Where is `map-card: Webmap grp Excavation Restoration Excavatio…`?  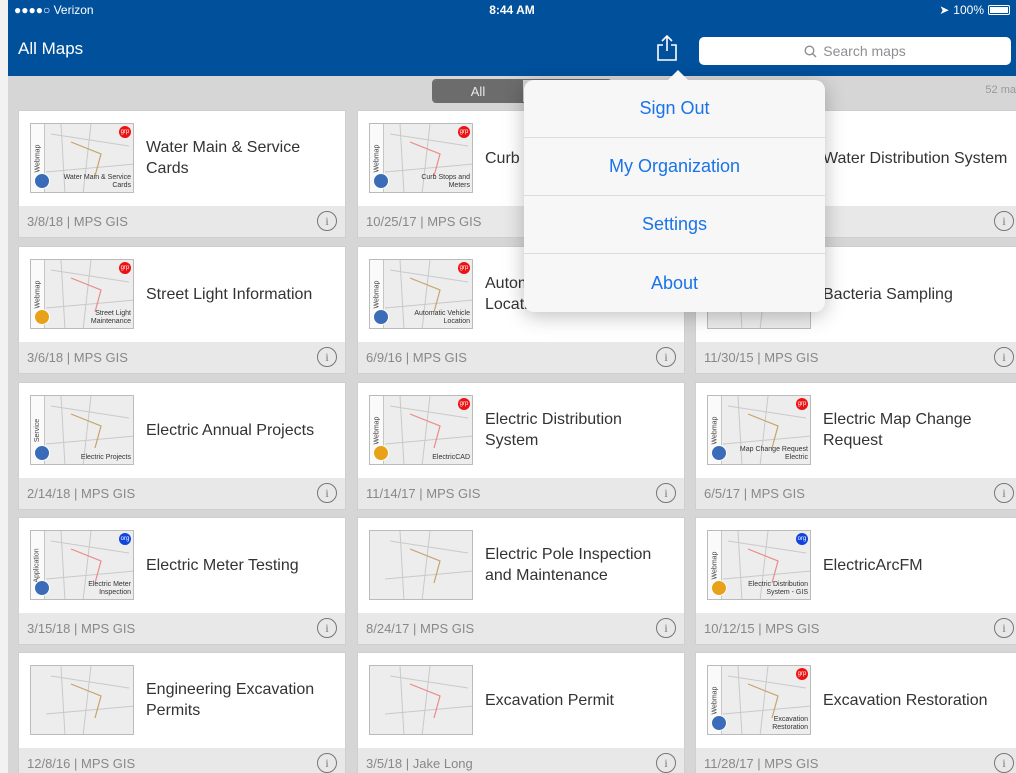 map-card: Webmap grp Excavation Restoration Excavatio… is located at coordinates (855, 712).